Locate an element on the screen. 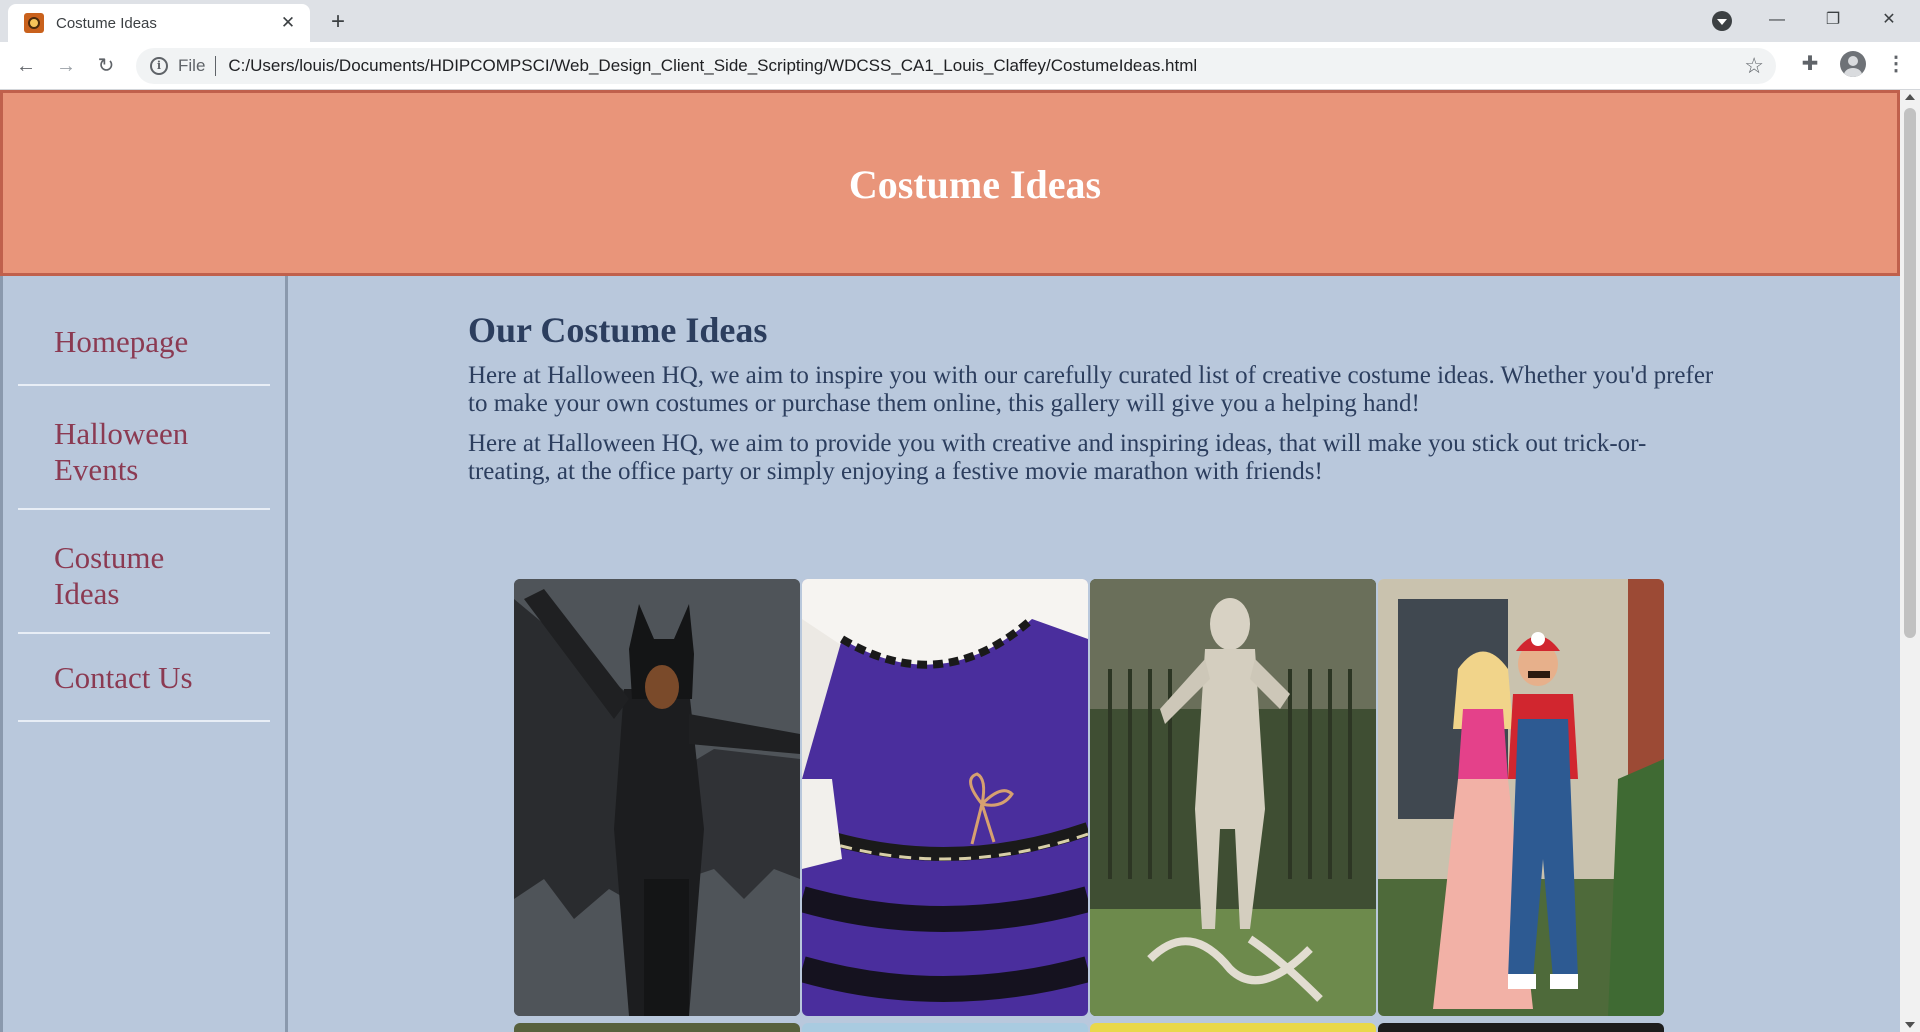 The width and height of the screenshot is (1920, 1032). profile-icon is located at coordinates (1853, 64).